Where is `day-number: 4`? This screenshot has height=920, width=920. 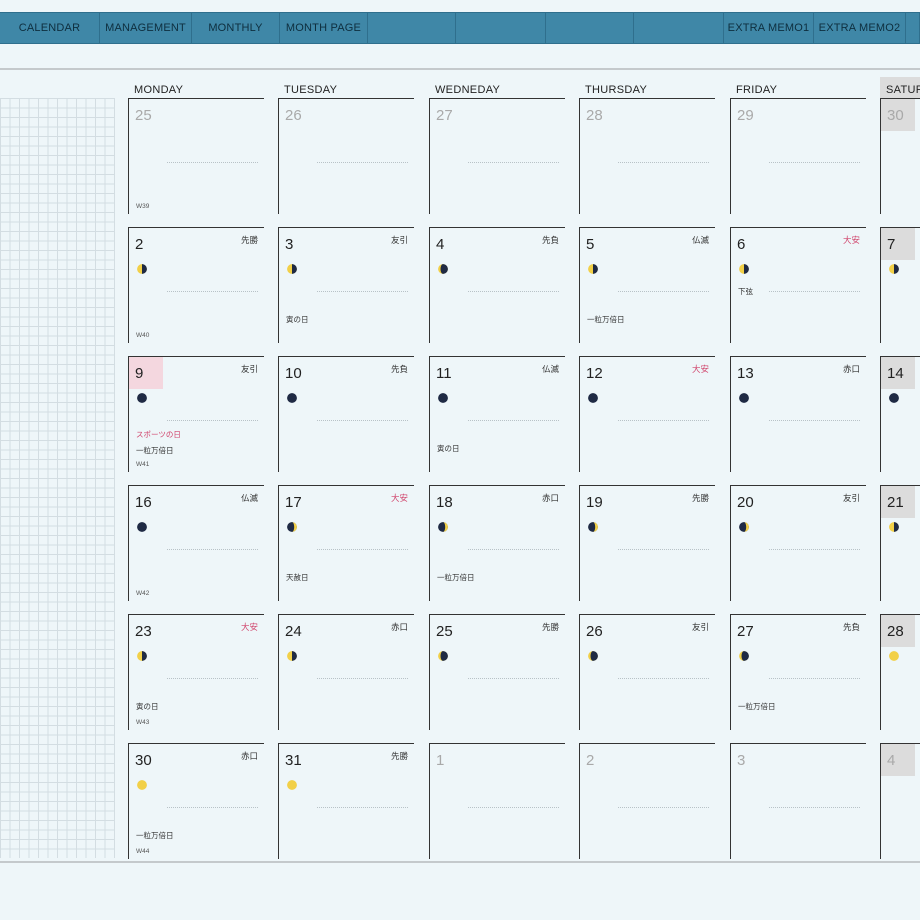
day-number: 4 is located at coordinates (891, 760).